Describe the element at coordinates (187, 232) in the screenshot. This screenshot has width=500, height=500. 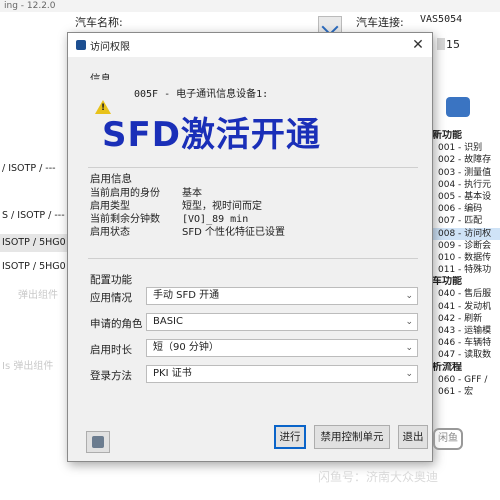
I see `enable-row: 启用状态 SFD 个性化特征已设置` at that location.